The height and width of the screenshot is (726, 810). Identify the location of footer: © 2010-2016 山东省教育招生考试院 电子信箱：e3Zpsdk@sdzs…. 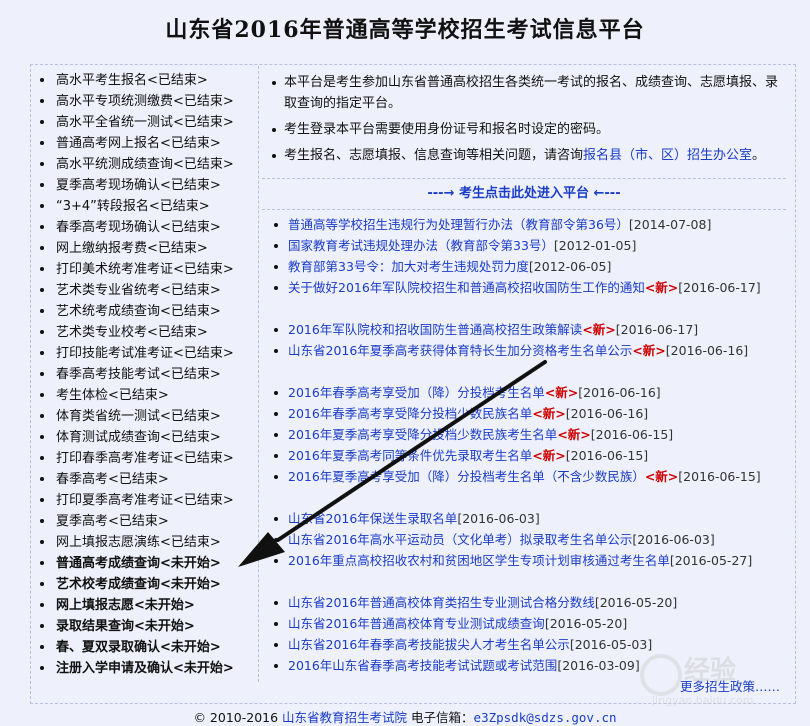
(405, 716).